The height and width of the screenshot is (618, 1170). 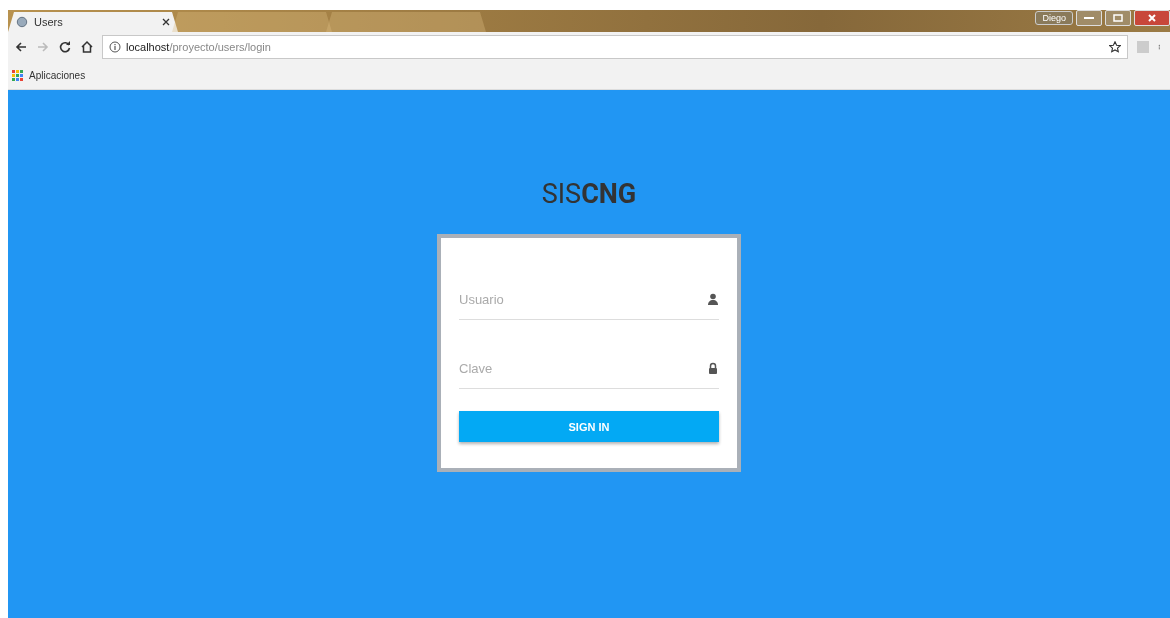 What do you see at coordinates (22, 22) in the screenshot?
I see `page-icon` at bounding box center [22, 22].